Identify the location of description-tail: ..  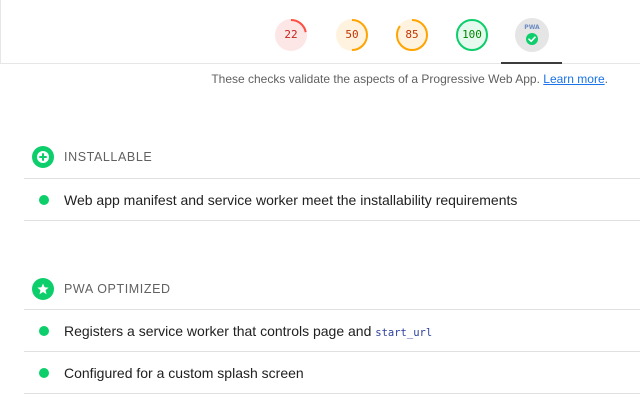
(606, 79).